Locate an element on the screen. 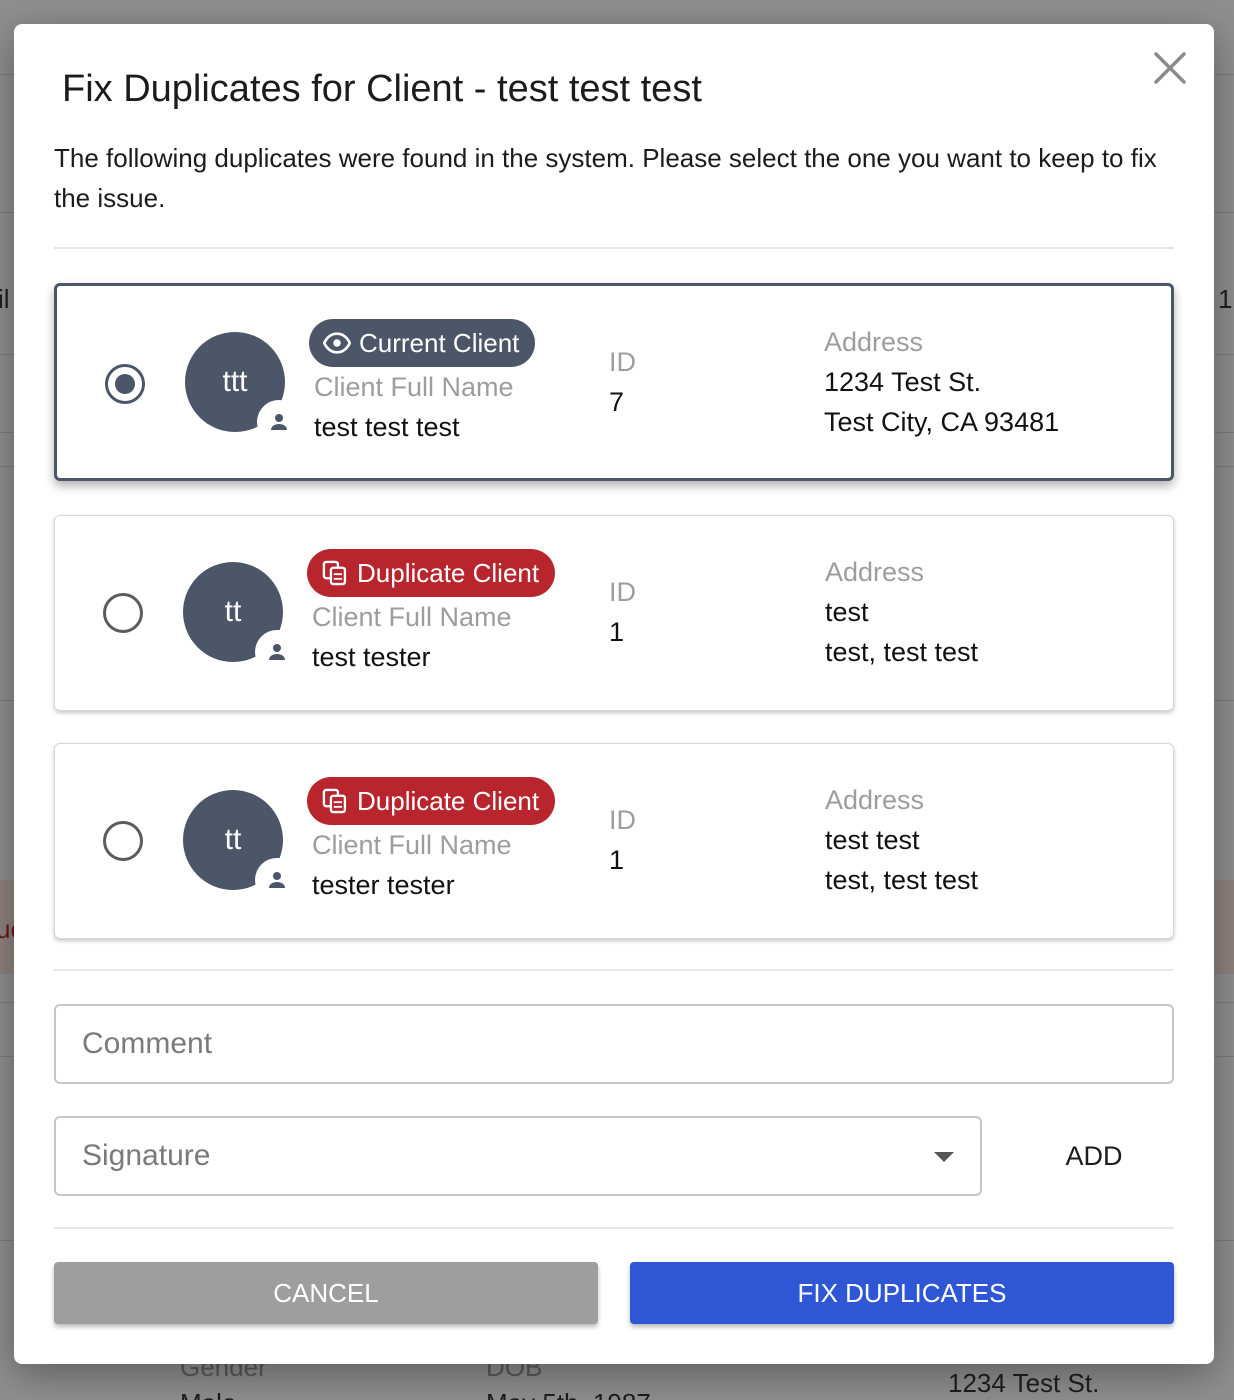 Image resolution: width=1234 pixels, height=1400 pixels. chip-label: Current Client is located at coordinates (439, 342).